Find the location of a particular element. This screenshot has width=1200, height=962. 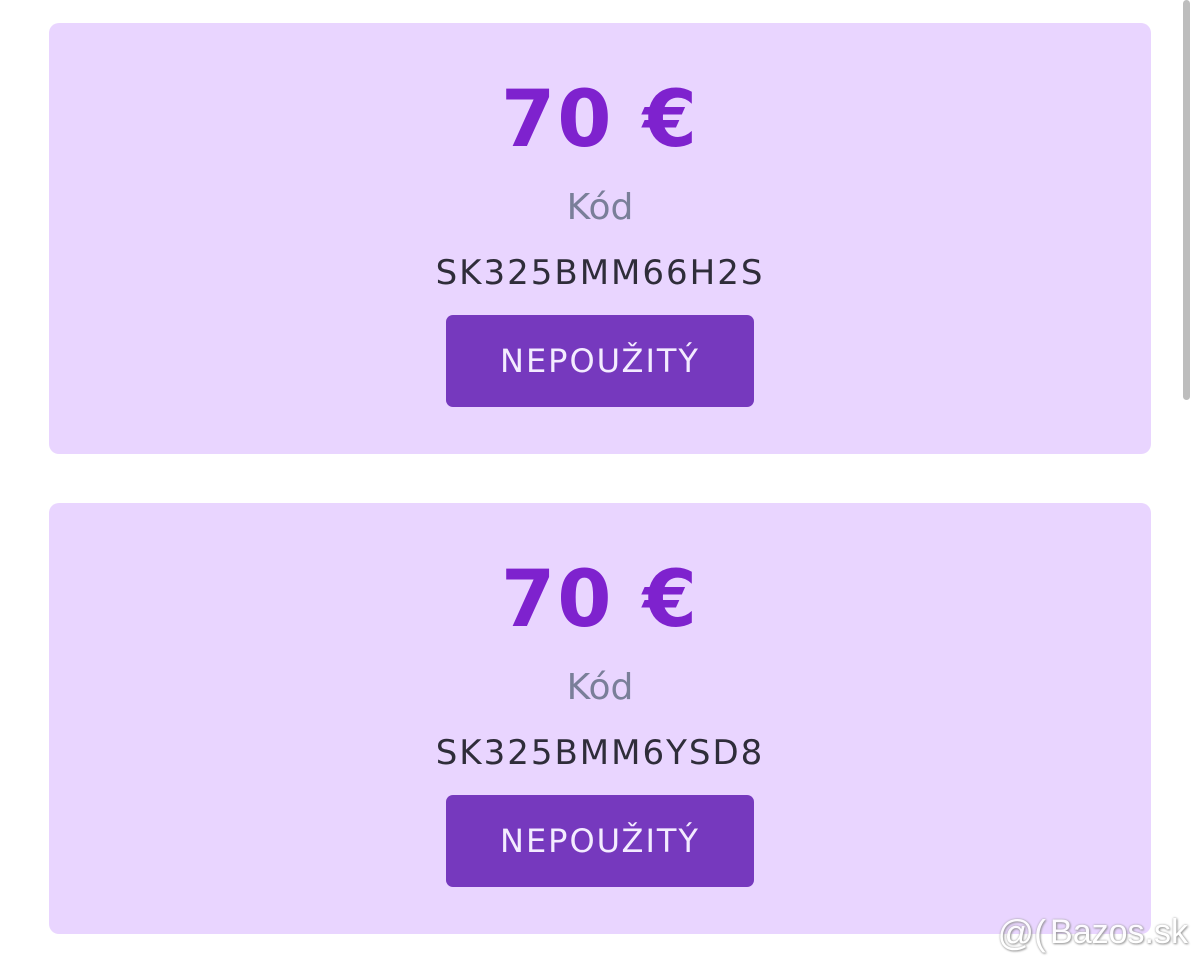

watermark: @( Bazos.sk is located at coordinates (1093, 932).